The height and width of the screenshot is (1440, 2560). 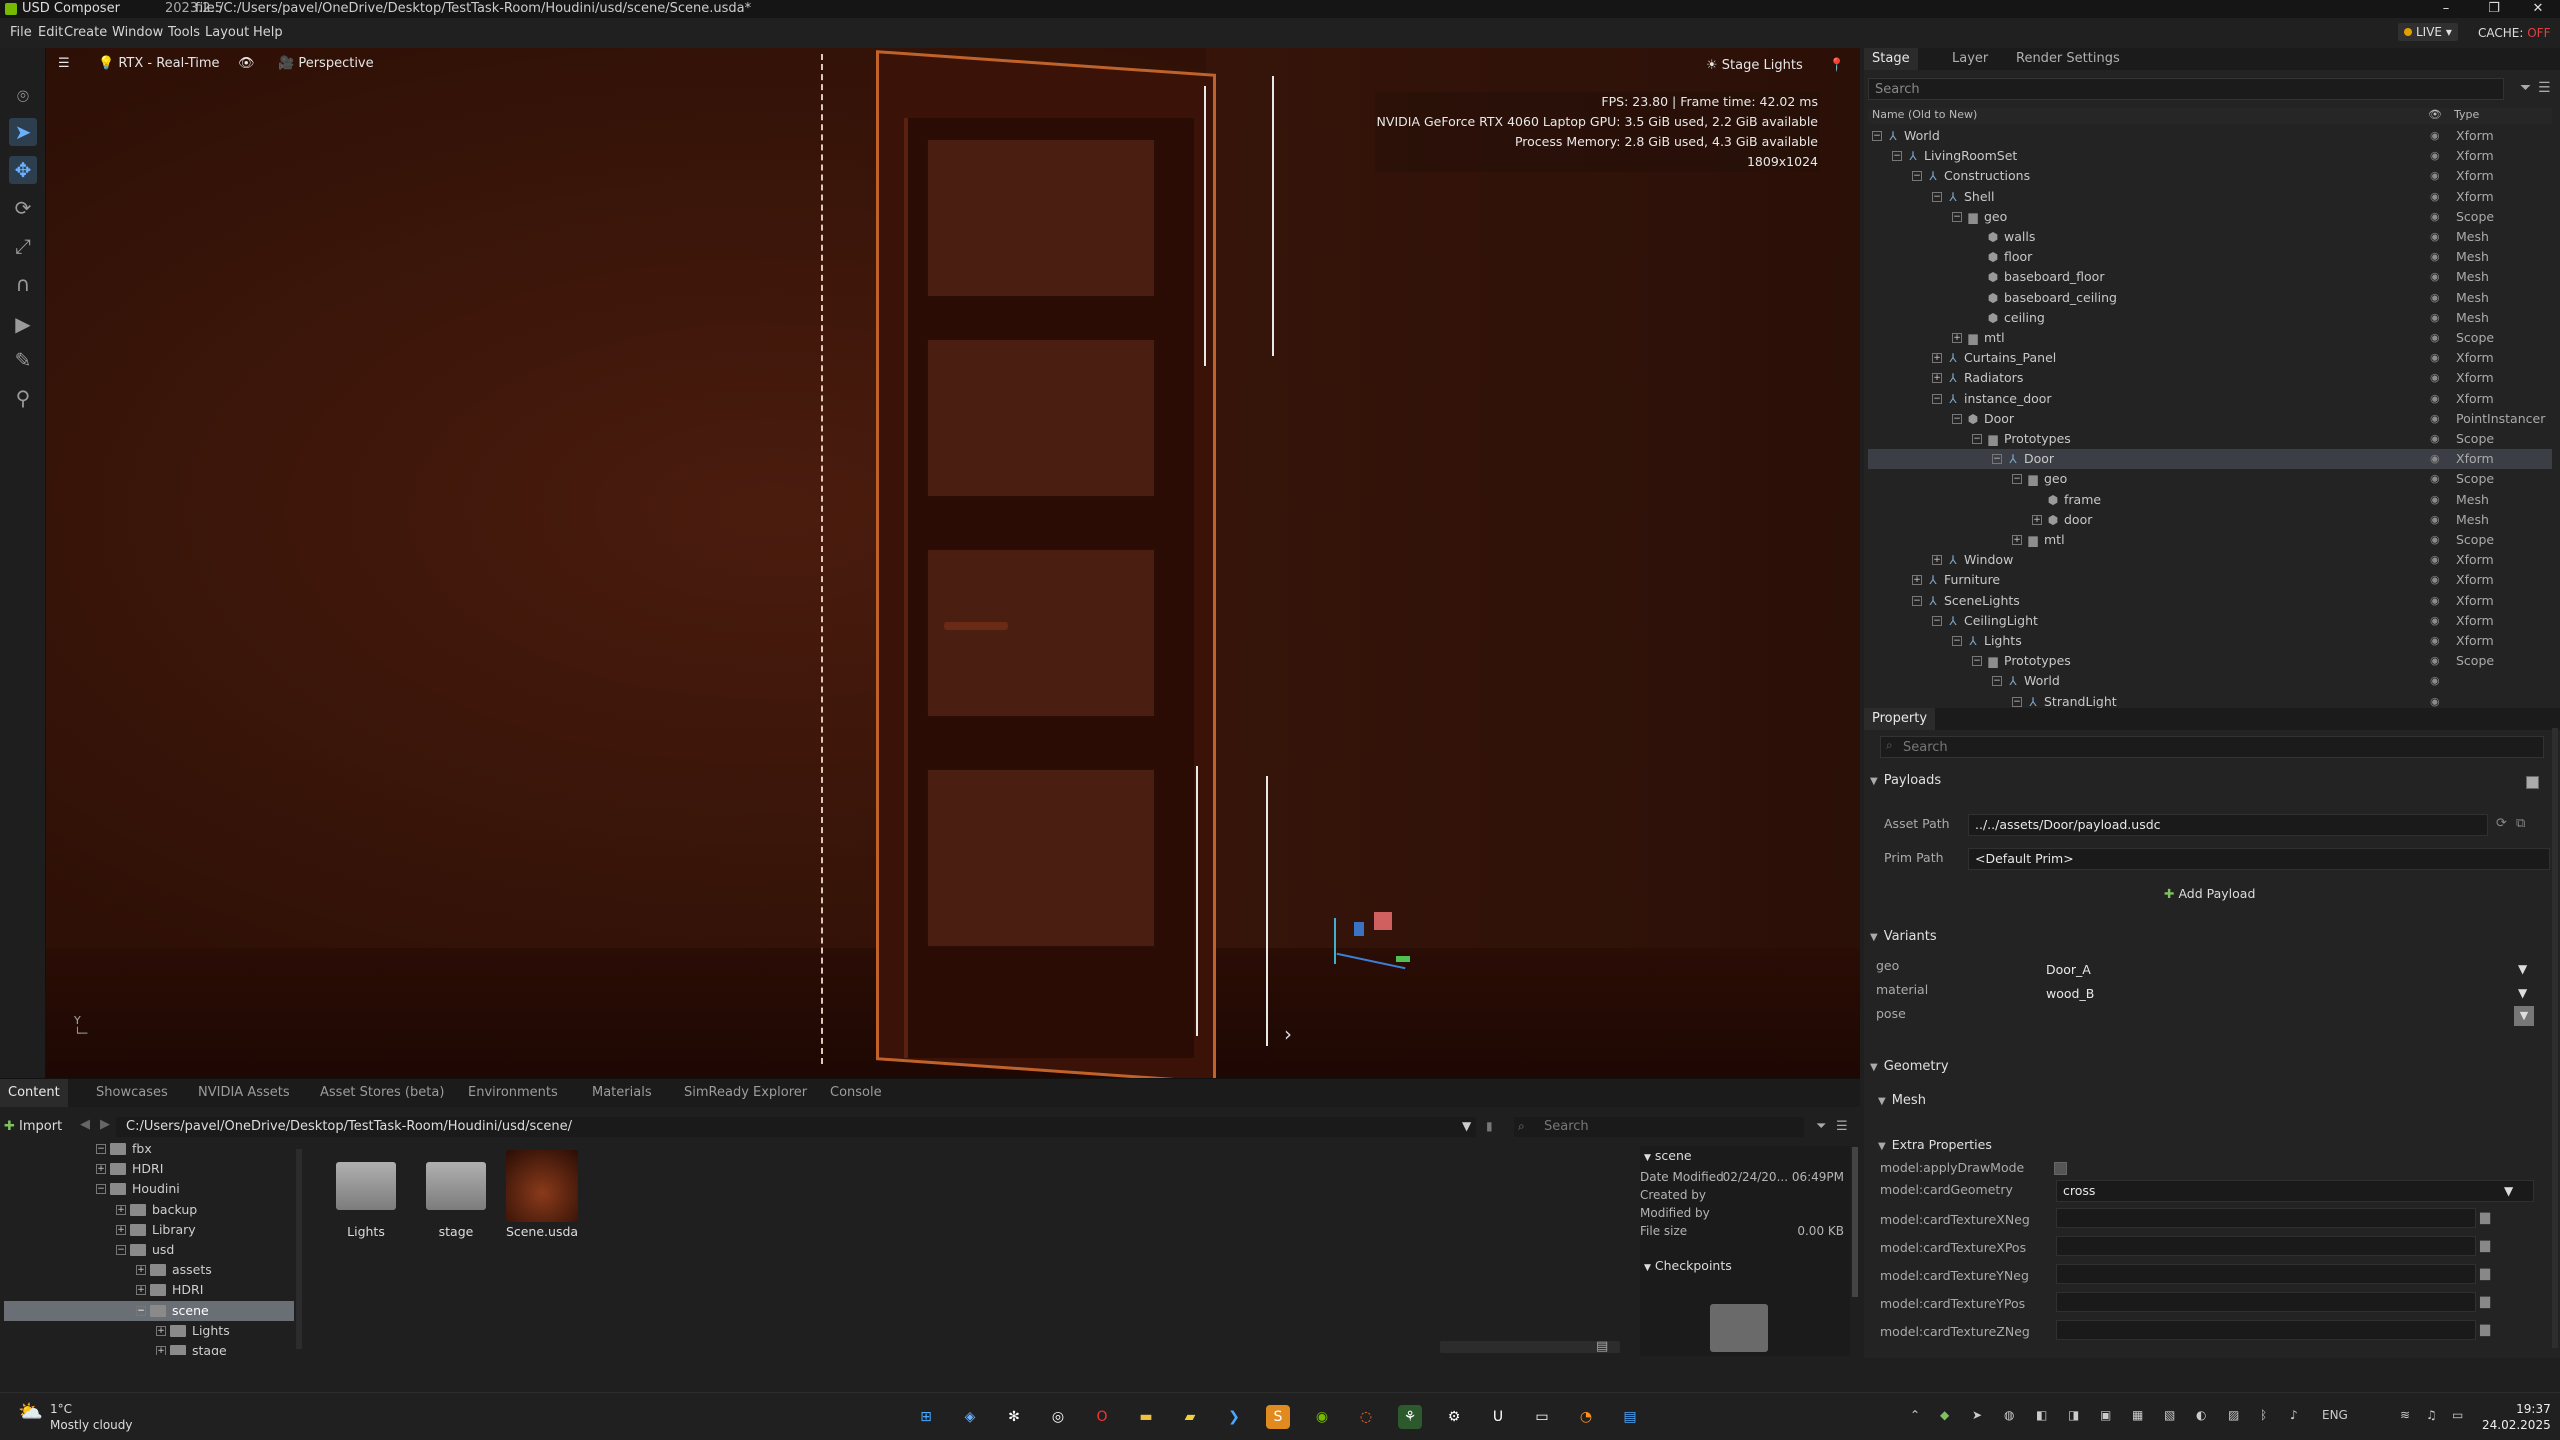 What do you see at coordinates (2210, 1067) in the screenshot?
I see `geometry-section: ▼ Geometry` at bounding box center [2210, 1067].